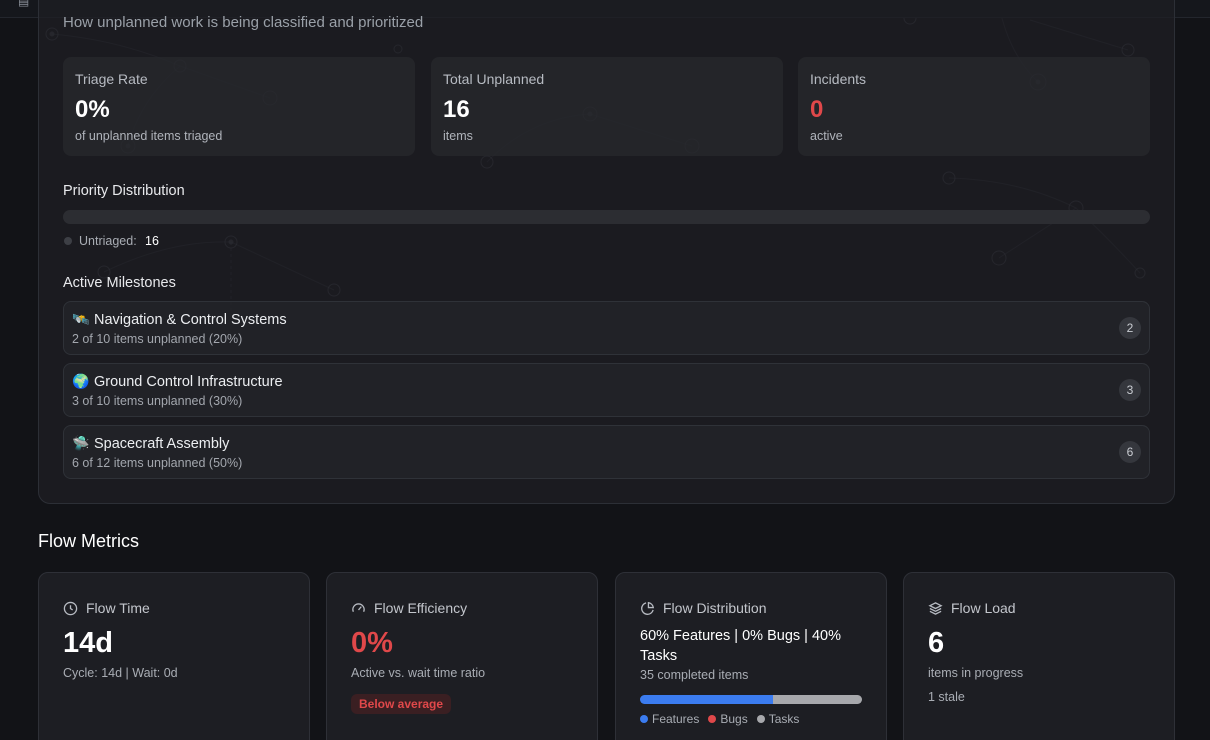  Describe the element at coordinates (1039, 656) in the screenshot. I see `flow-load-card: Flow Load 6 items in progress 1 stale` at that location.